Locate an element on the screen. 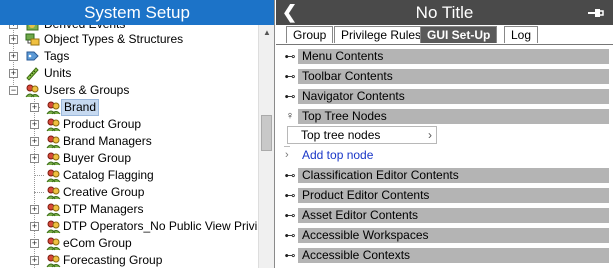 This screenshot has width=613, height=268. section-product-editor-contents: ⊷ Product Editor Contents is located at coordinates (446, 195).